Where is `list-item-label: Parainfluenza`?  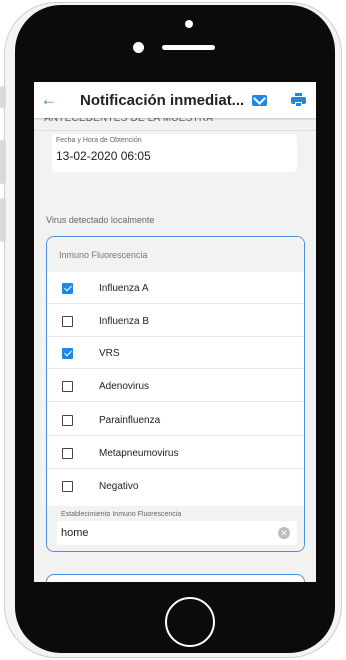
list-item-label: Parainfluenza is located at coordinates (130, 420).